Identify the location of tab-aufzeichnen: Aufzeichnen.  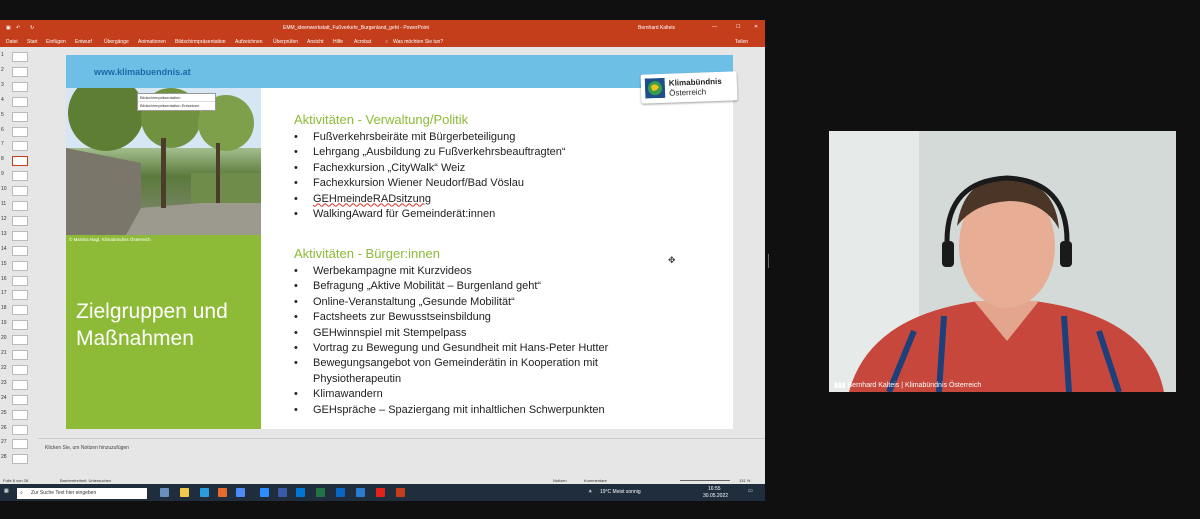
(249, 42).